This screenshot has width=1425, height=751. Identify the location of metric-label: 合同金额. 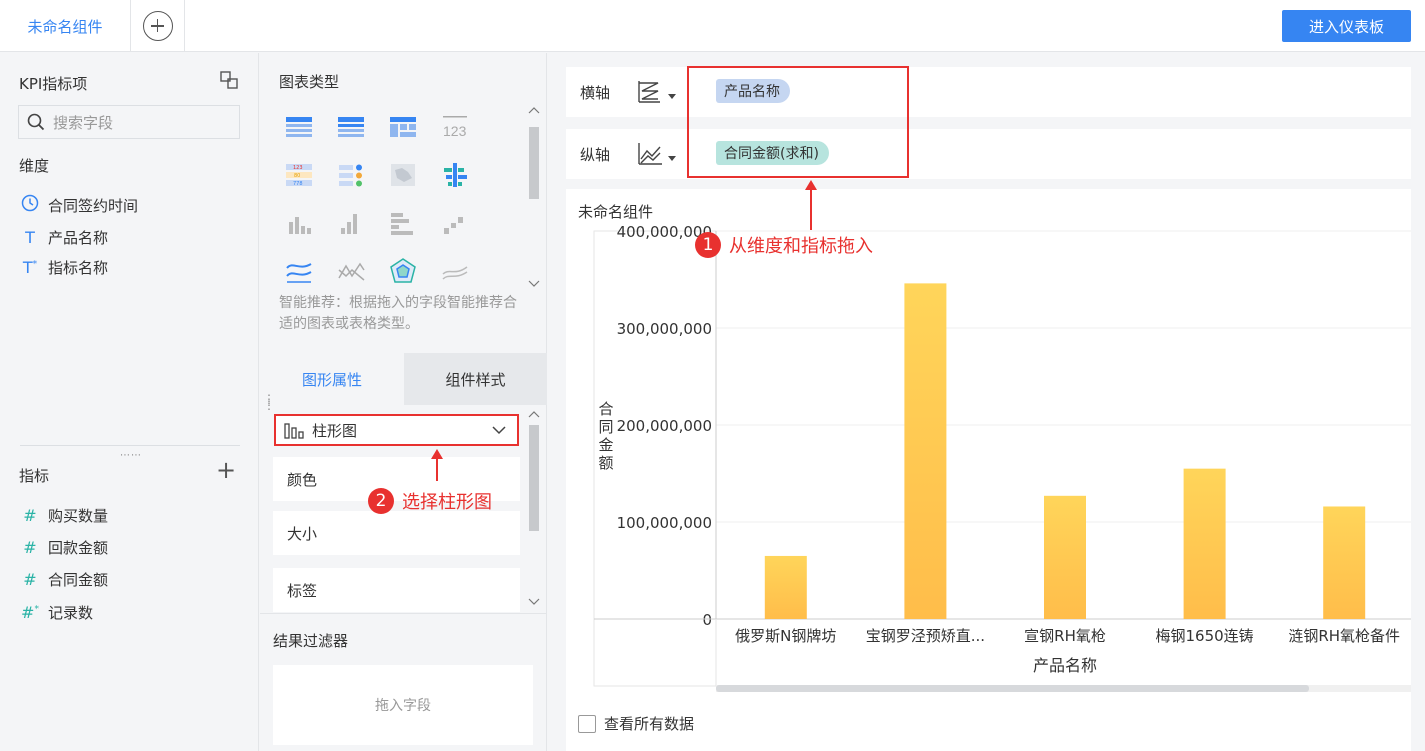
(78, 579).